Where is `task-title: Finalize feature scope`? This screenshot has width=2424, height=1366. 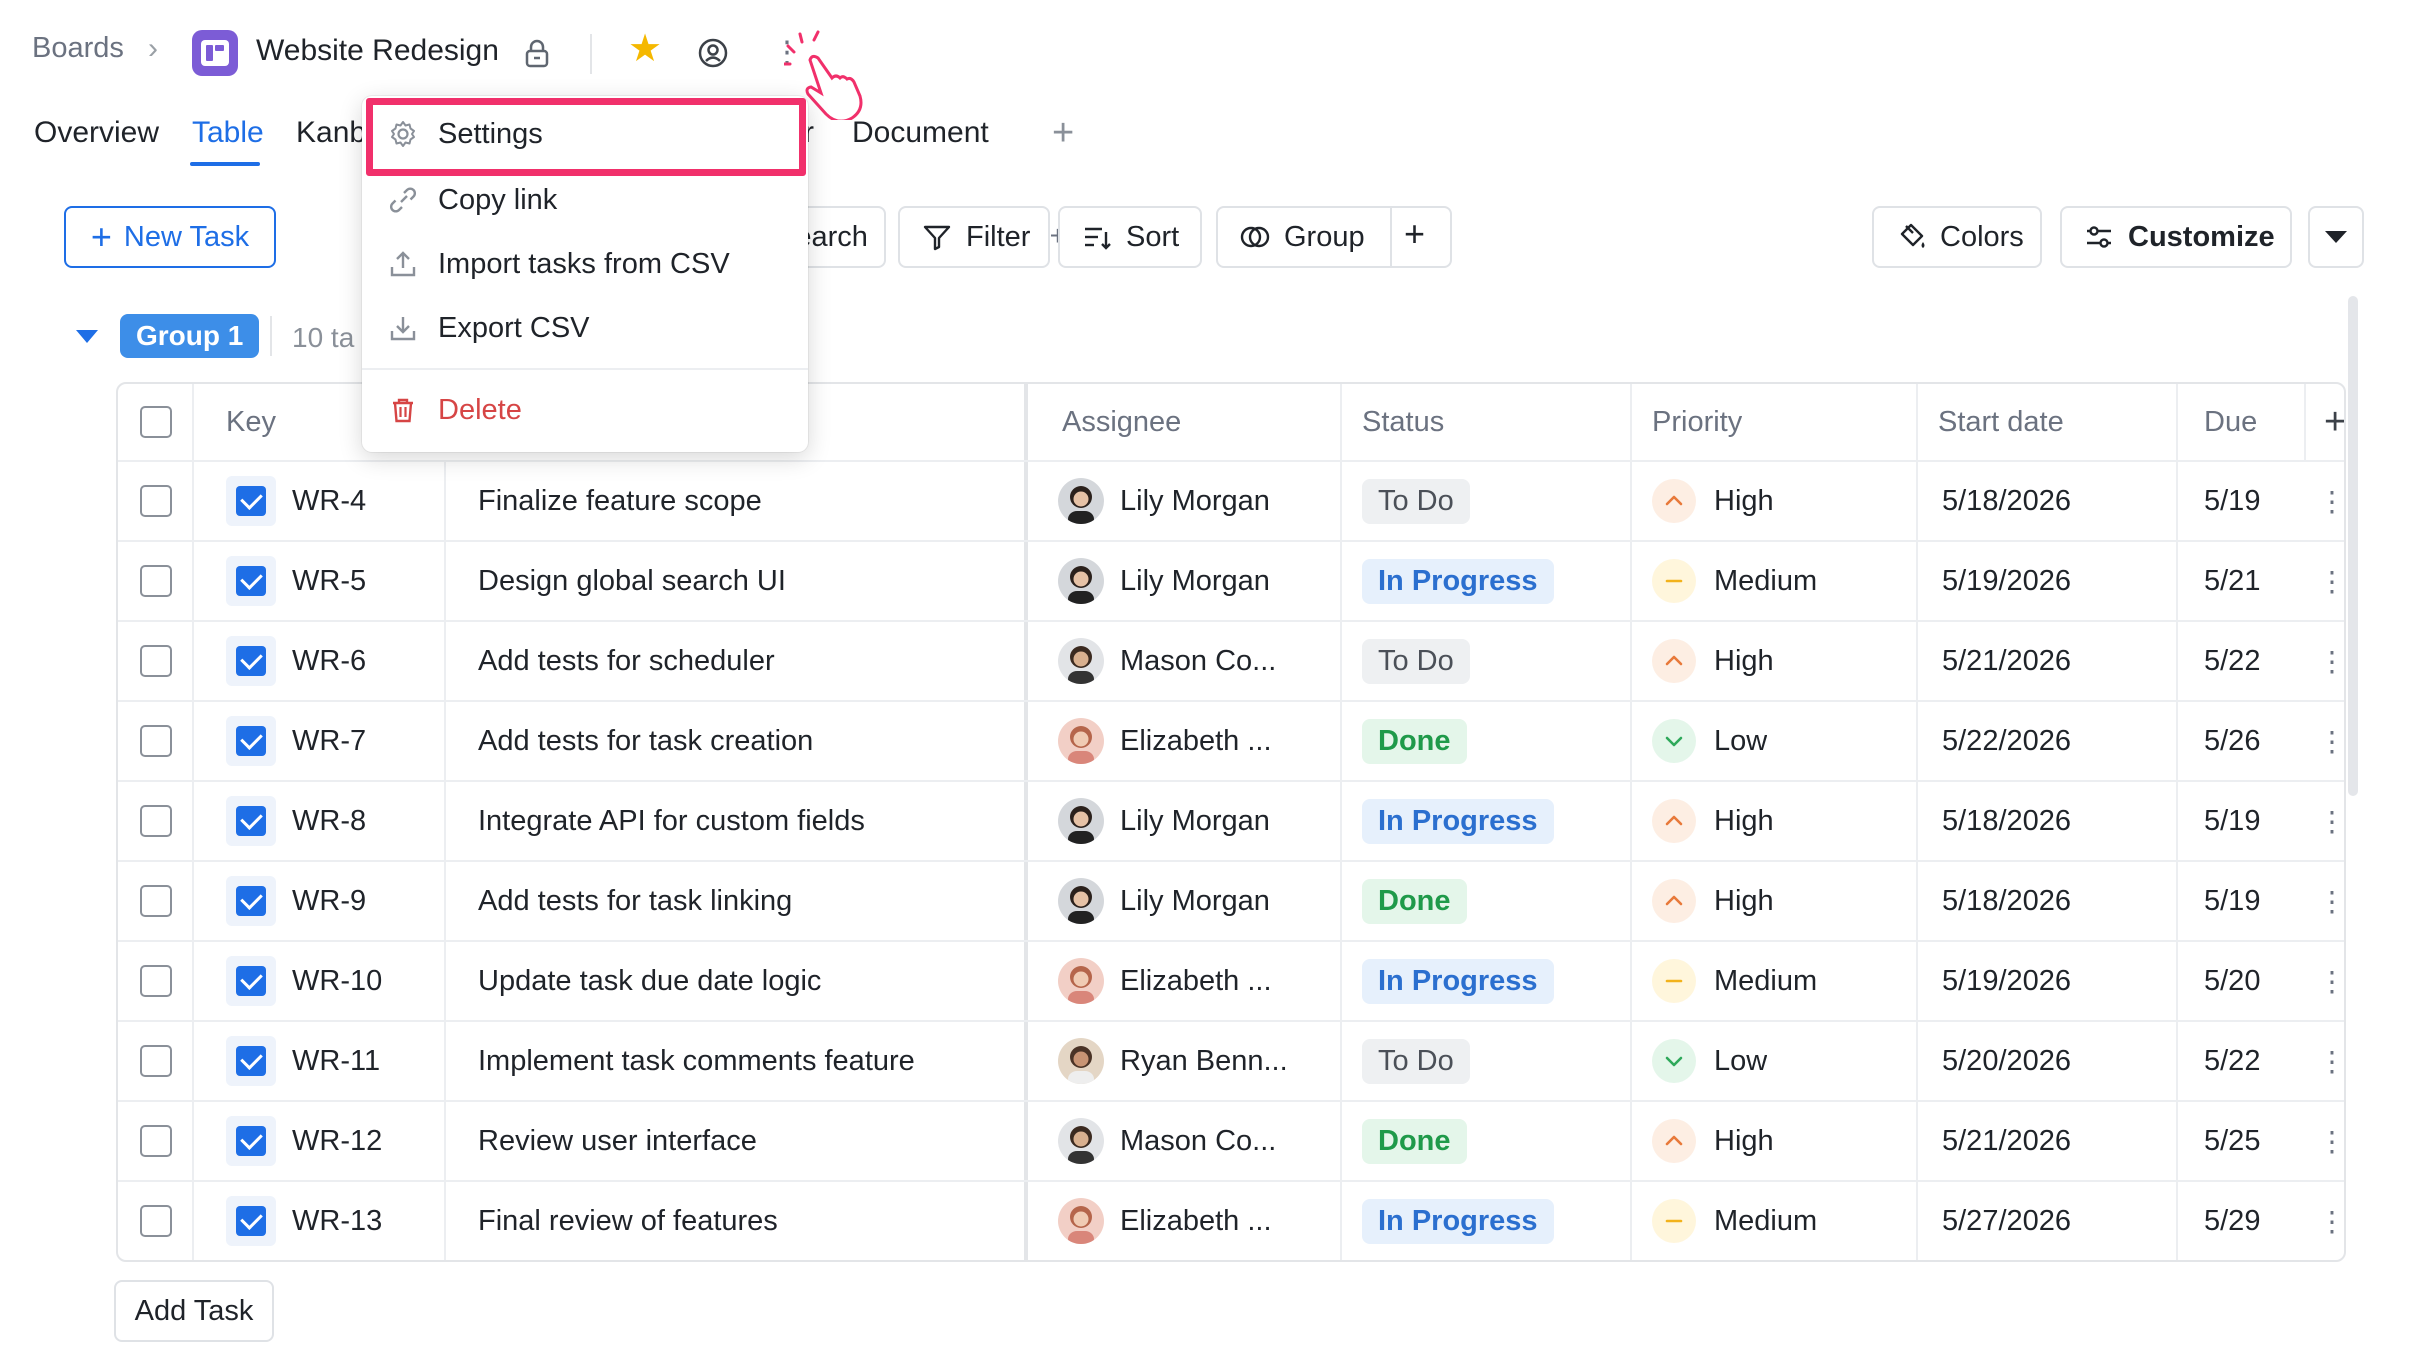
task-title: Finalize feature scope is located at coordinates (620, 501).